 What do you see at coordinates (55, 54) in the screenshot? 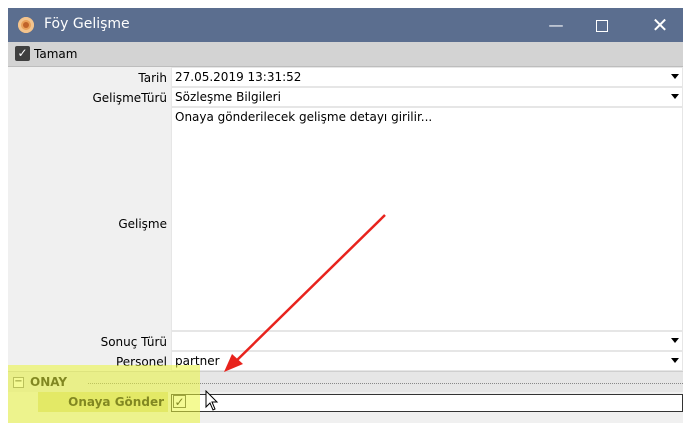
I see `ok-button: Tamam` at bounding box center [55, 54].